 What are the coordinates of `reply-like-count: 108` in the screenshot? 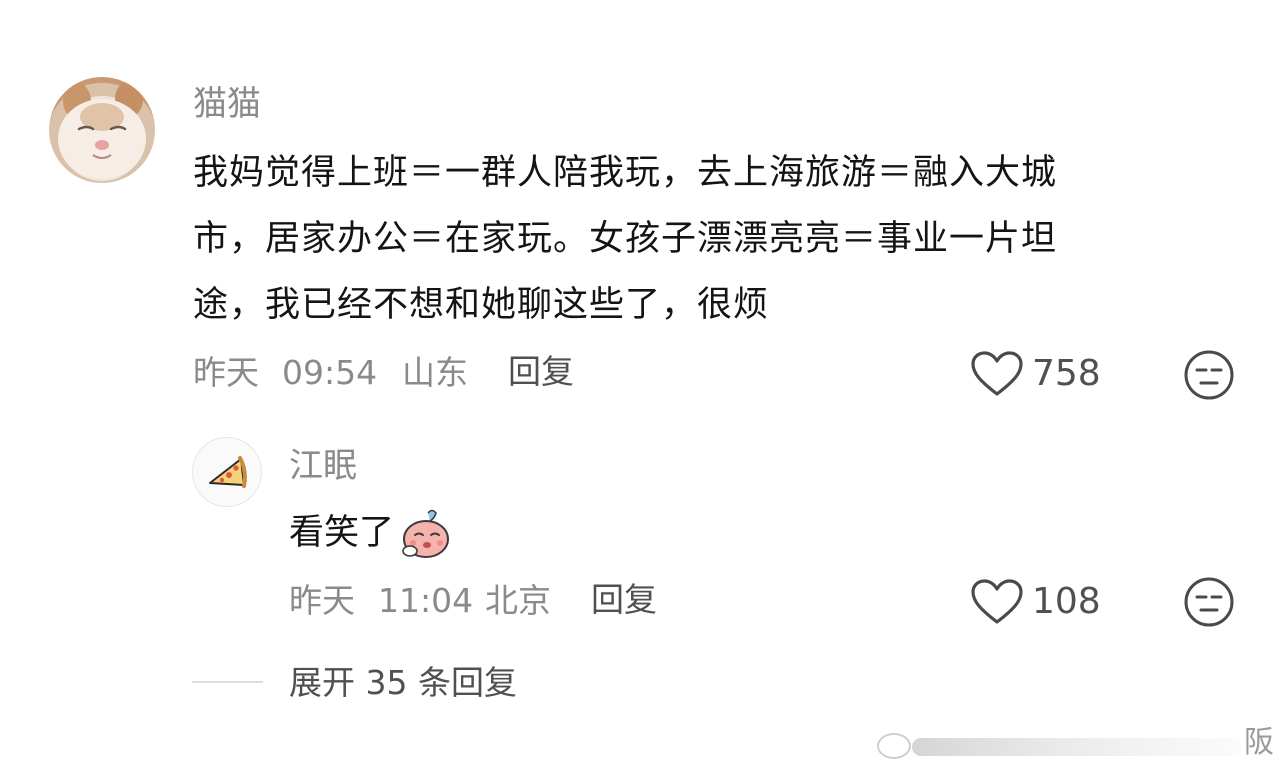 It's located at (1066, 601).